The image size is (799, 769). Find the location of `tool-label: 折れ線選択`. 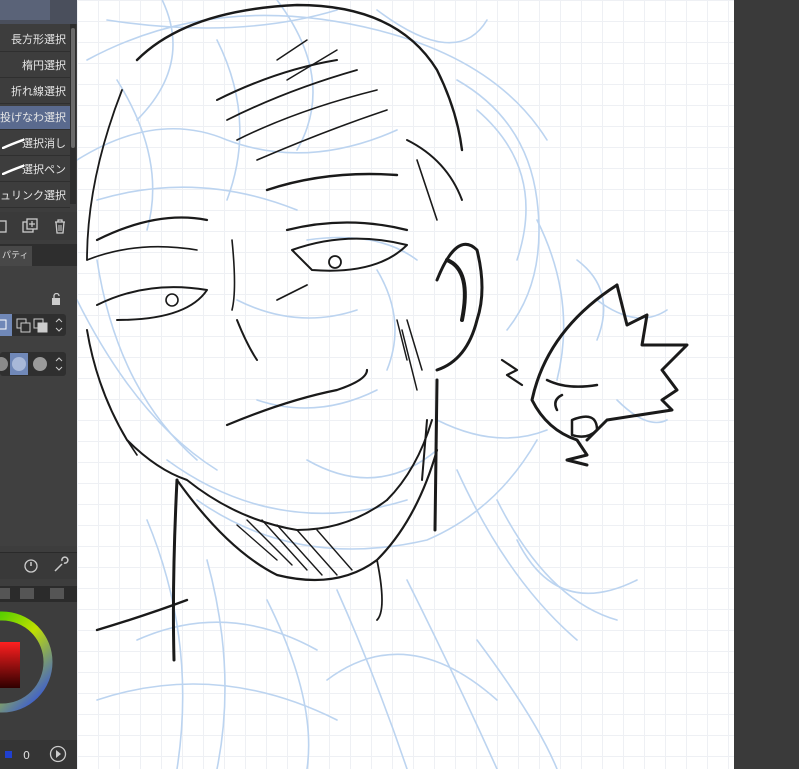

tool-label: 折れ線選択 is located at coordinates (38, 91).